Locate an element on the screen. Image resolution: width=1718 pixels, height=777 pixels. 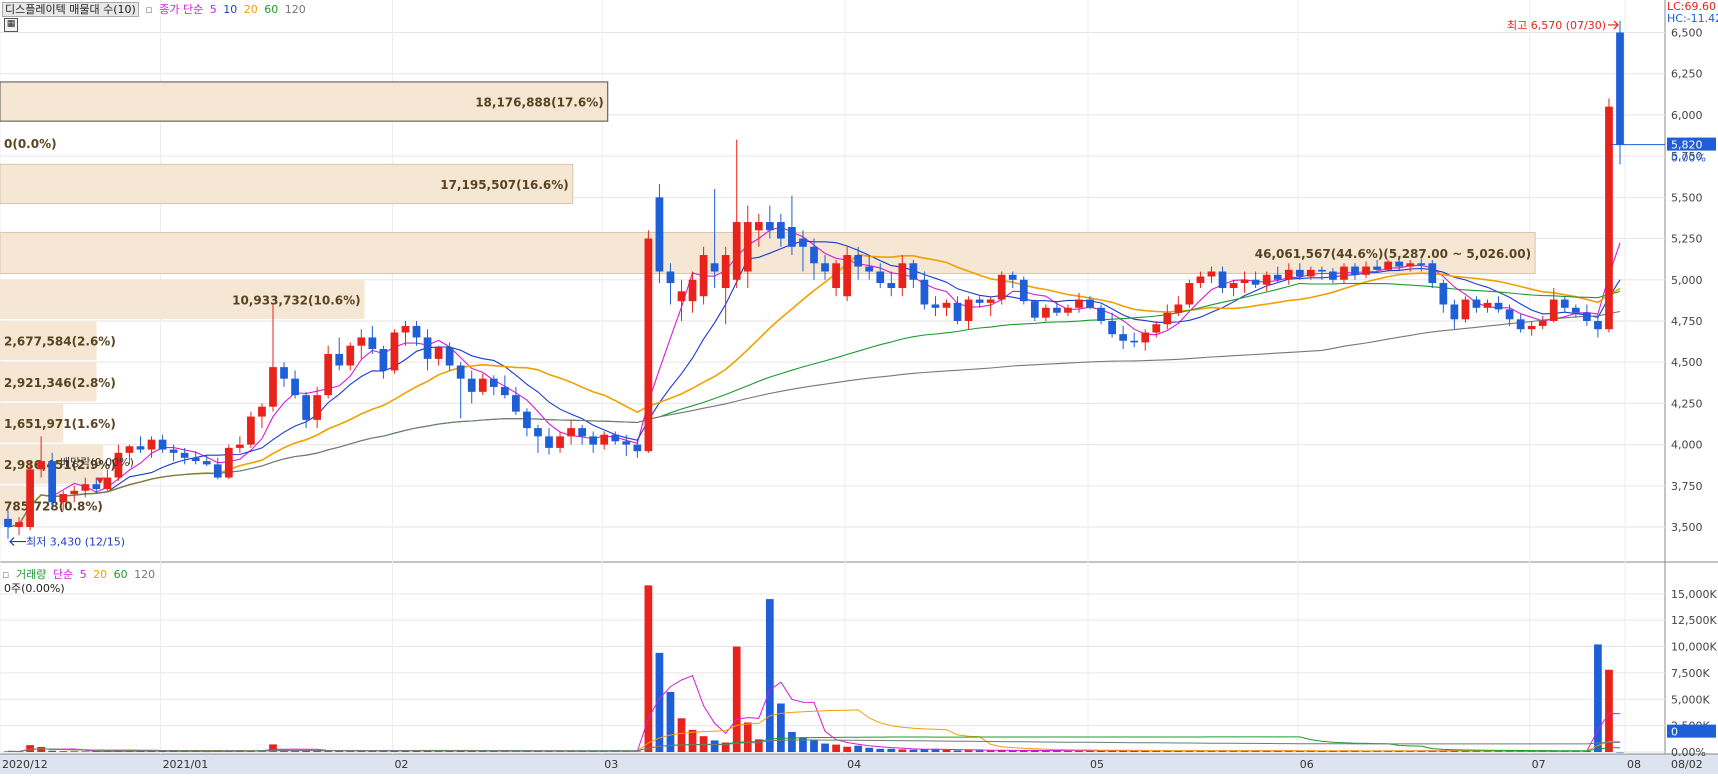
vol-ma-120-label: 120 is located at coordinates (144, 574).